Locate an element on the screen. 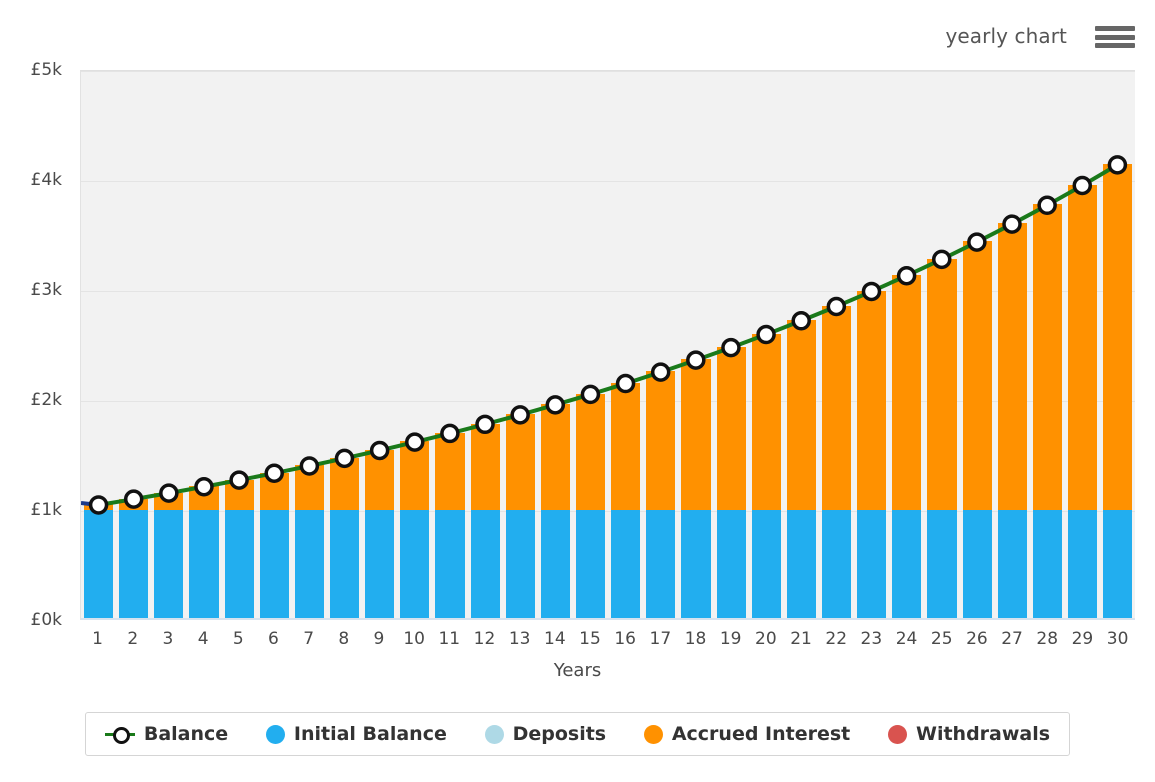 This screenshot has width=1155, height=782. legend-item-accrued-interest: Accrued Interest is located at coordinates (747, 734).